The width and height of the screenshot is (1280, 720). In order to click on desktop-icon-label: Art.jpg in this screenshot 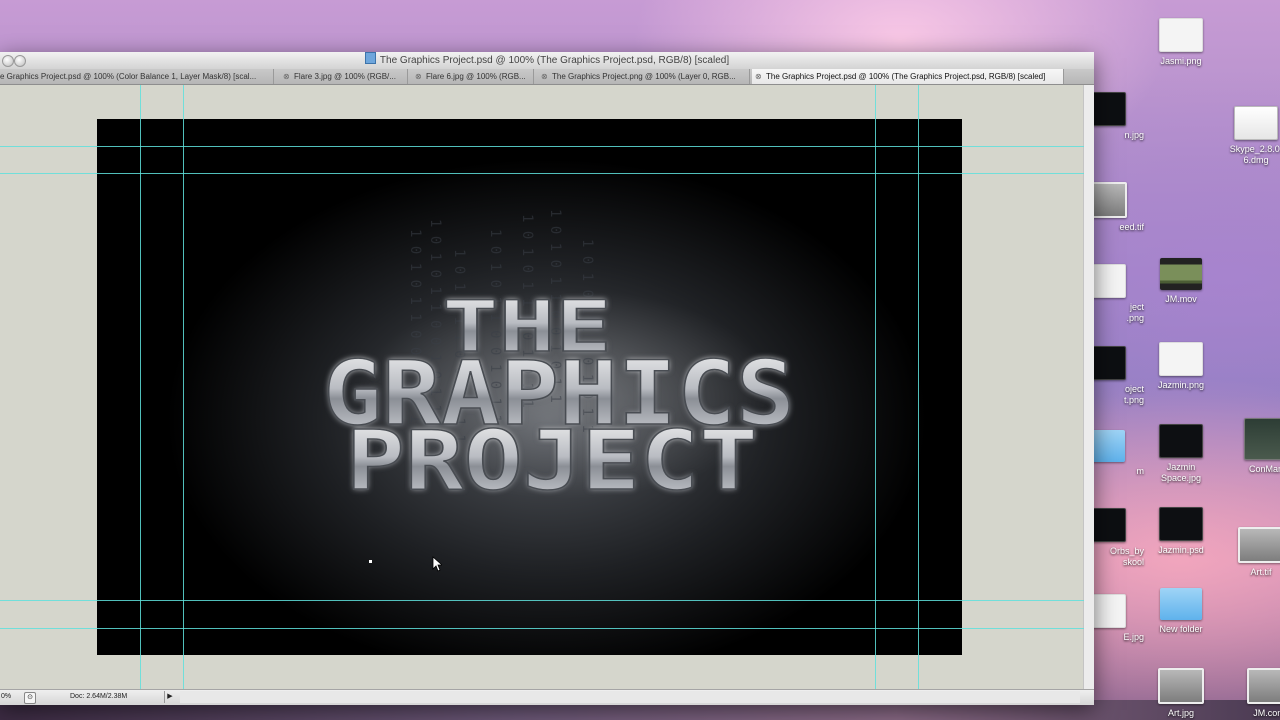, I will do `click(1180, 713)`.